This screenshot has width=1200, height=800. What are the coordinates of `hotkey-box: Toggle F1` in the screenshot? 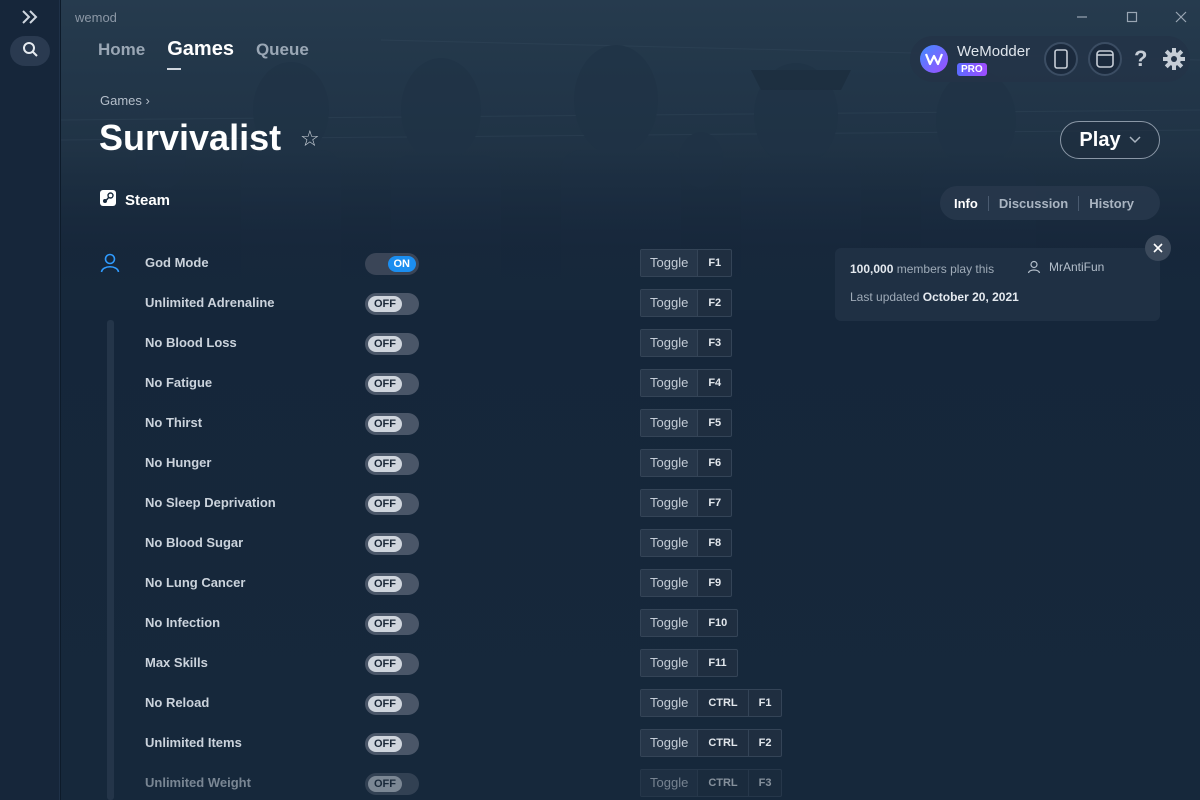 It's located at (686, 263).